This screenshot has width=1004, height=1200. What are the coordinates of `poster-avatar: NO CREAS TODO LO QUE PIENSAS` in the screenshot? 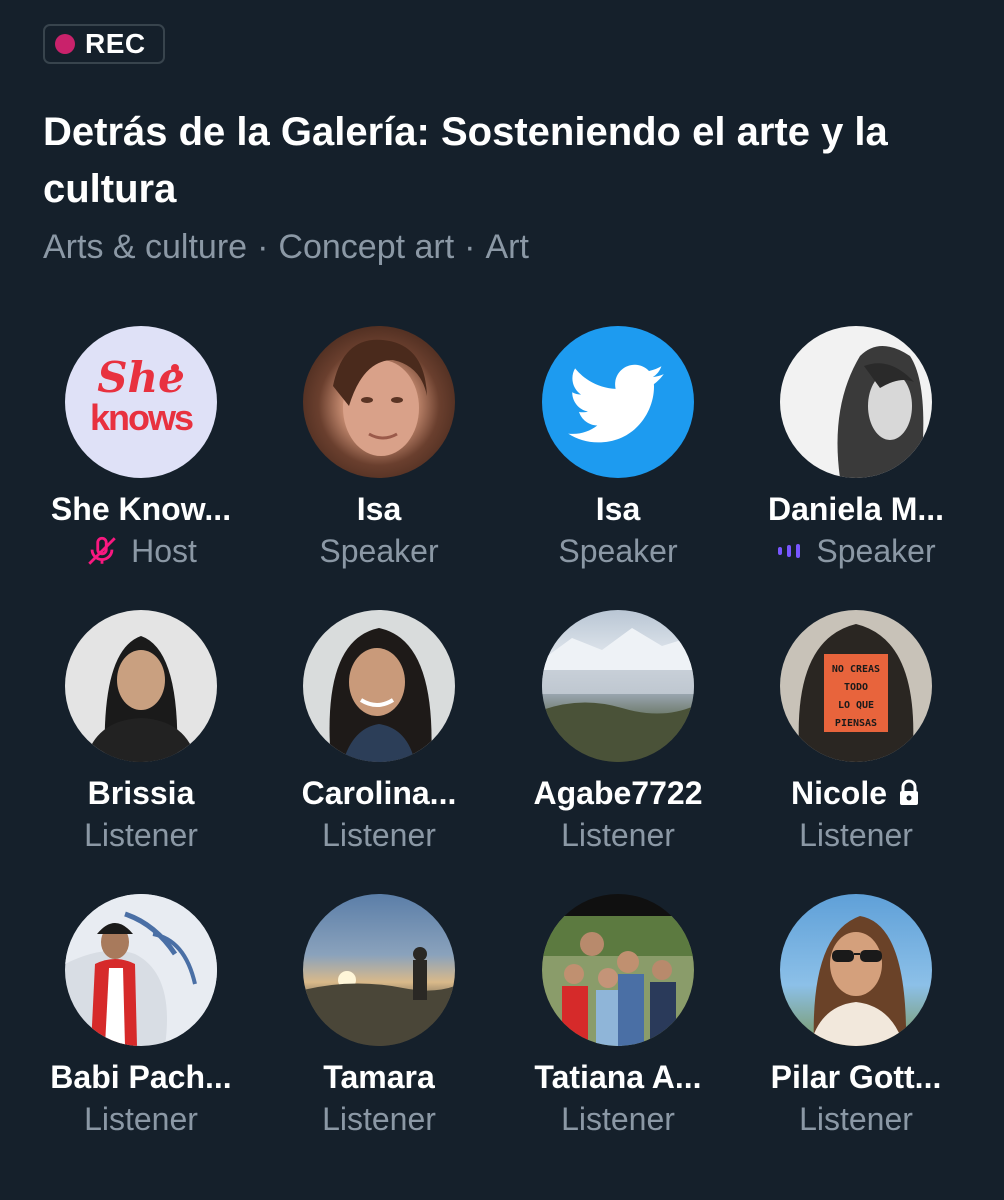 It's located at (856, 693).